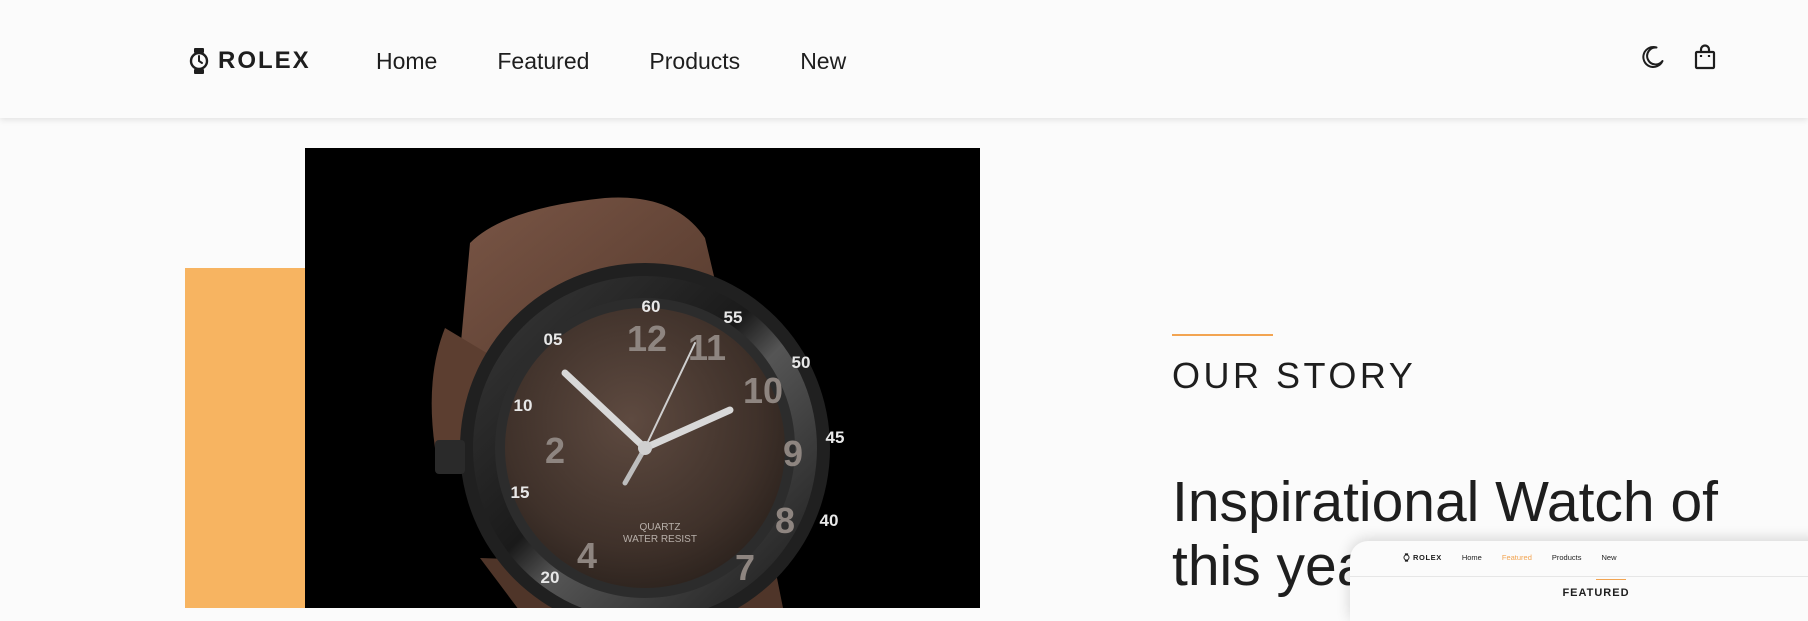  What do you see at coordinates (694, 61) in the screenshot?
I see `nav-products: Products` at bounding box center [694, 61].